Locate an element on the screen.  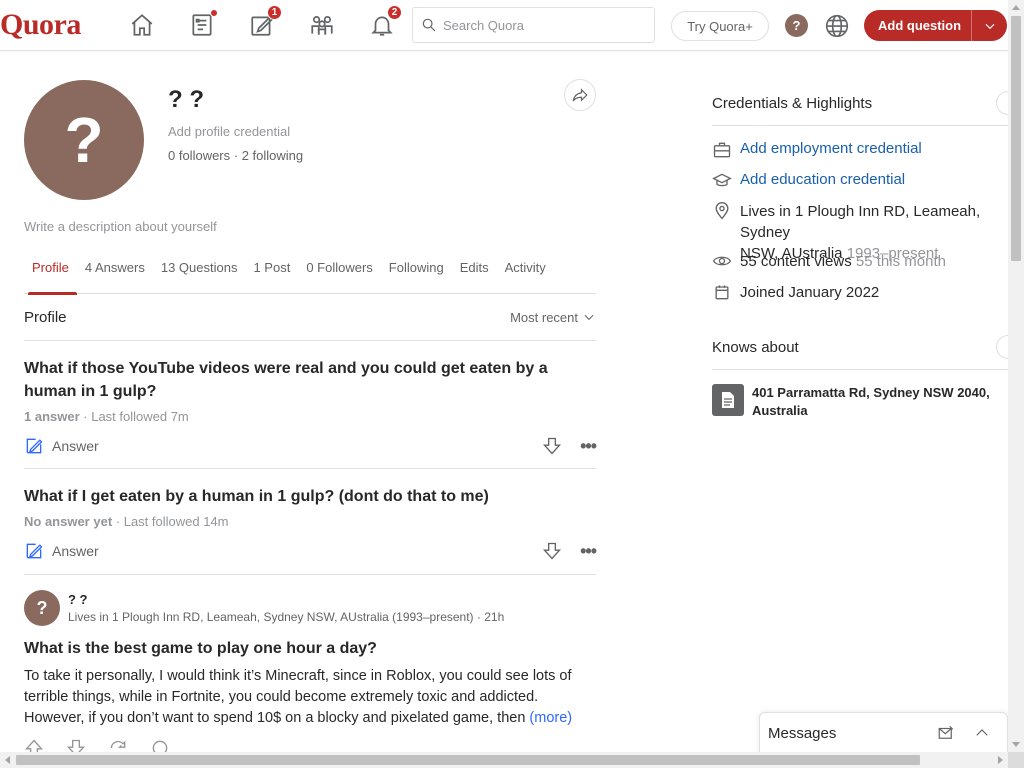
language-globe-icon is located at coordinates (837, 26).